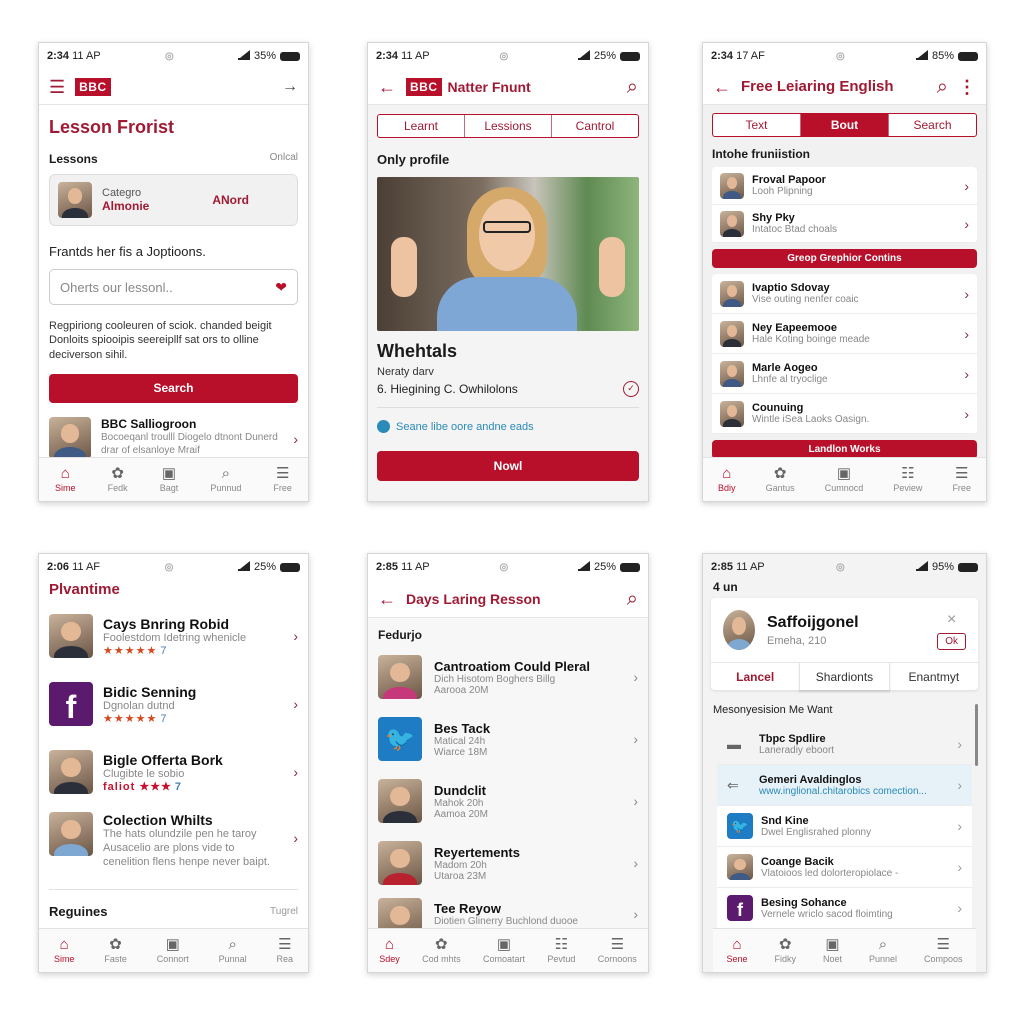 This screenshot has width=1024, height=1024. What do you see at coordinates (757, 125) in the screenshot?
I see `tab-text: Text` at bounding box center [757, 125].